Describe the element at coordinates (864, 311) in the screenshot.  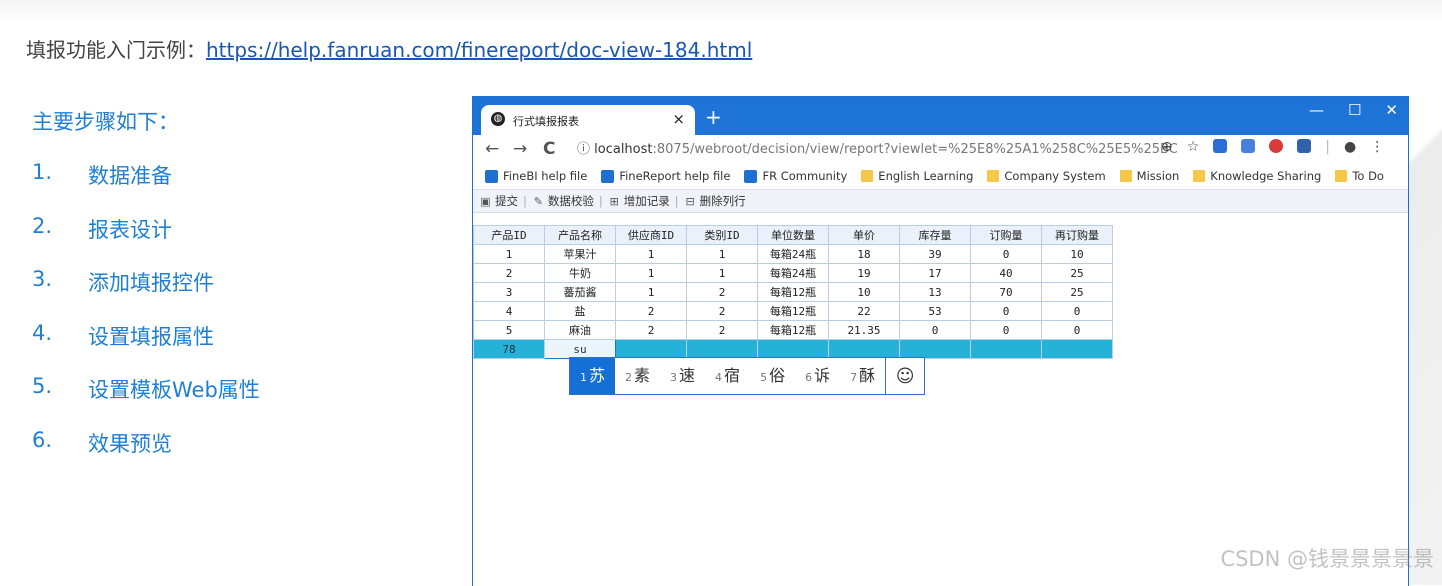
I see `table-cell: 22` at that location.